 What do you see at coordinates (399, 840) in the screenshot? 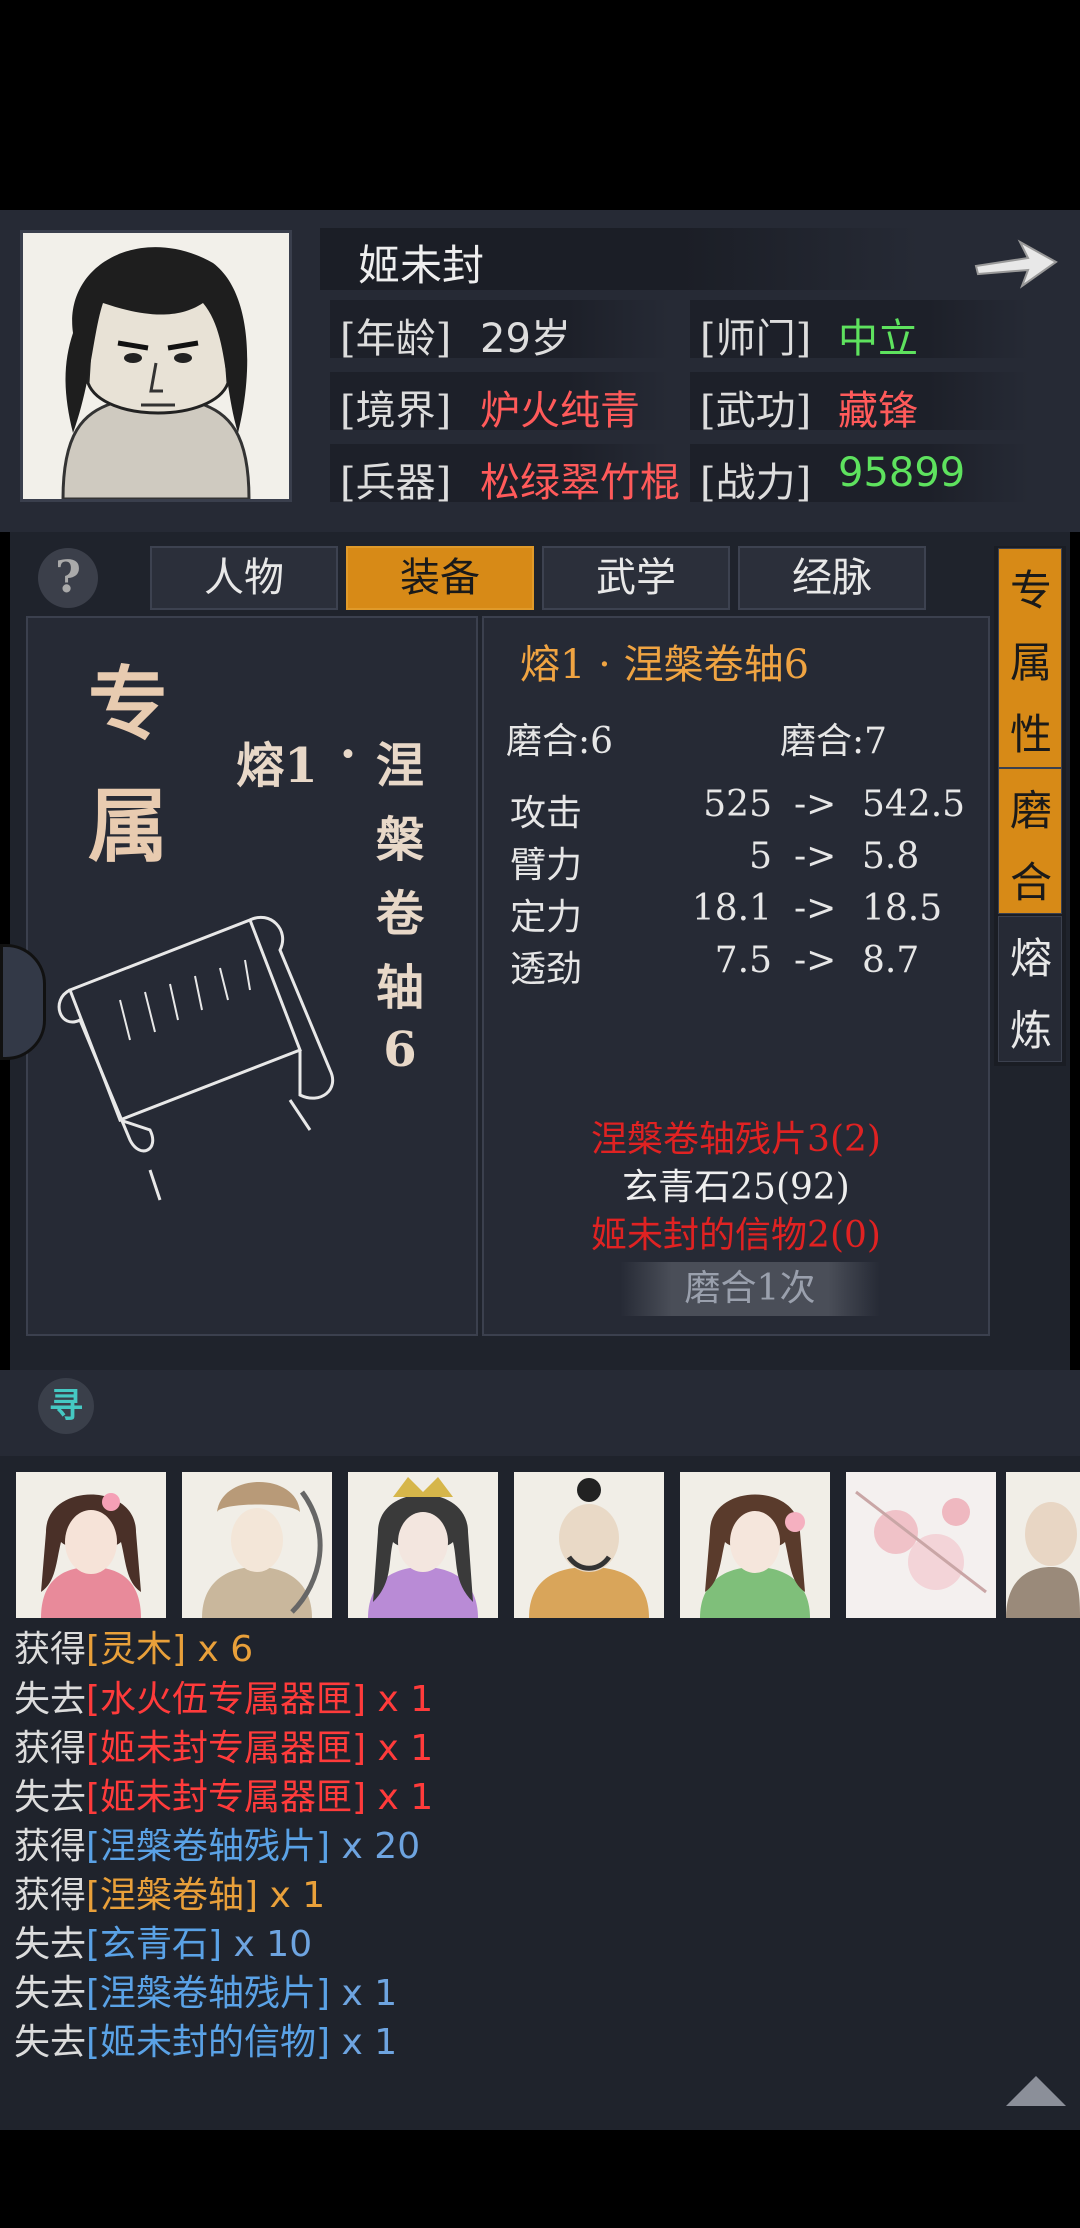
I see `item-name-vertical: 槃` at bounding box center [399, 840].